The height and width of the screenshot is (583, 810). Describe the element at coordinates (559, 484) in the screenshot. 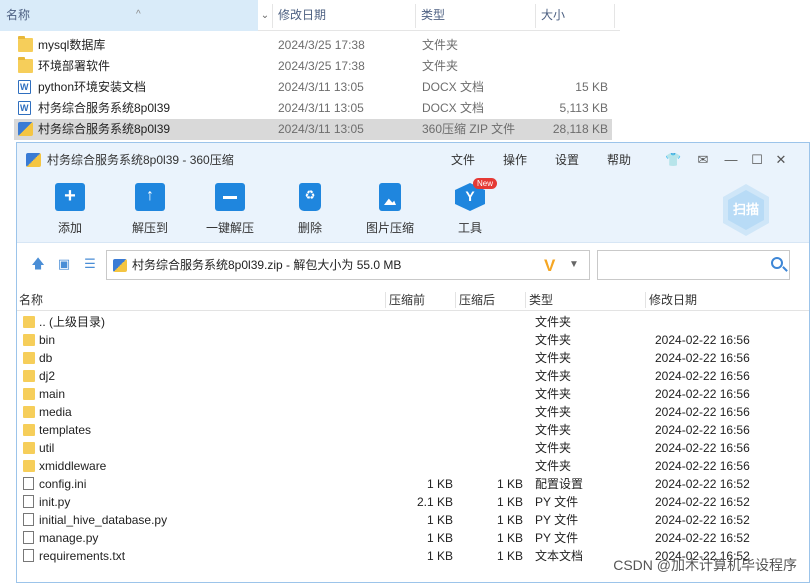

I see `file-type: 配置设置` at that location.